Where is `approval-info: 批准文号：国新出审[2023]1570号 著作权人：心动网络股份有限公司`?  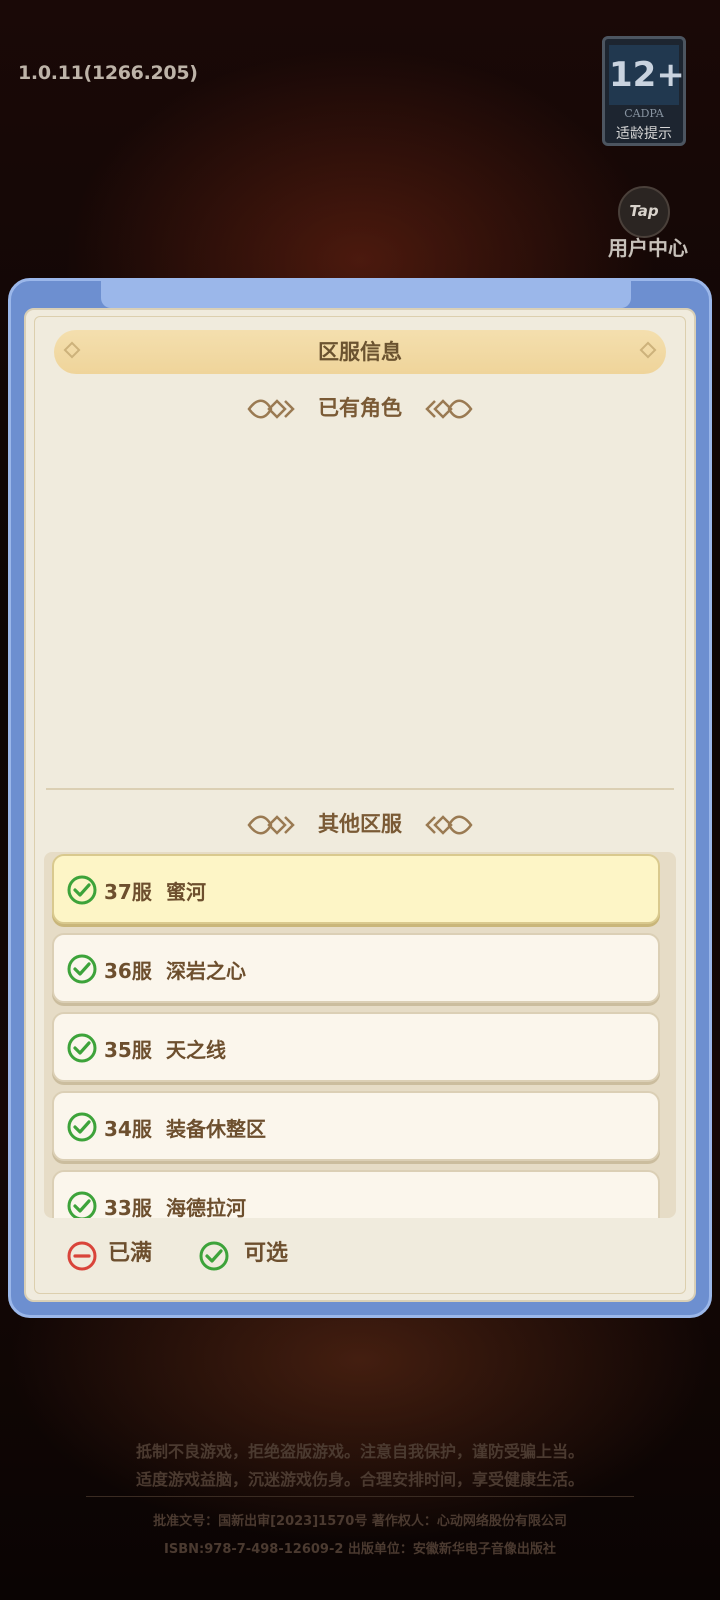
approval-info: 批准文号：国新出审[2023]1570号 著作权人：心动网络股份有限公司 is located at coordinates (360, 1521).